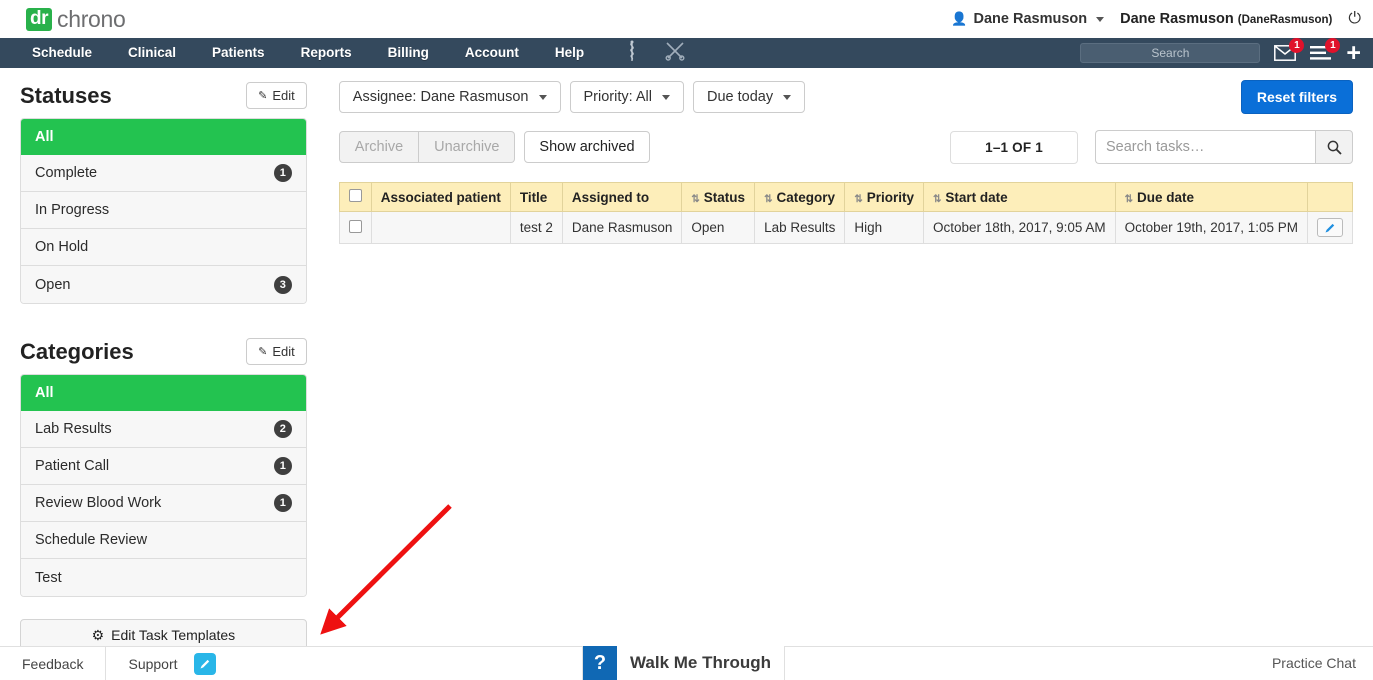 The width and height of the screenshot is (1373, 680). I want to click on filter-assignee-dropdown: Assignee: Dane Rasmuson, so click(449, 97).